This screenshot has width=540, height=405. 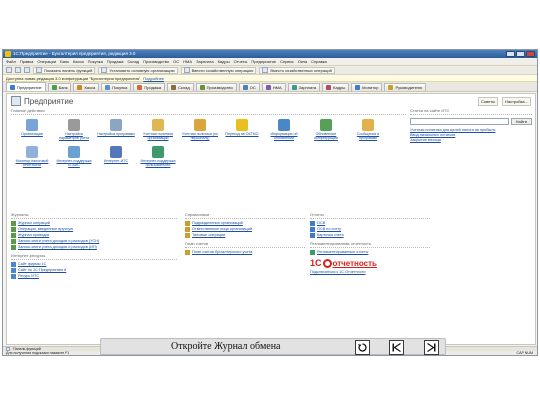 I want to click on journal-link: Журнал операций, so click(x=94, y=223).